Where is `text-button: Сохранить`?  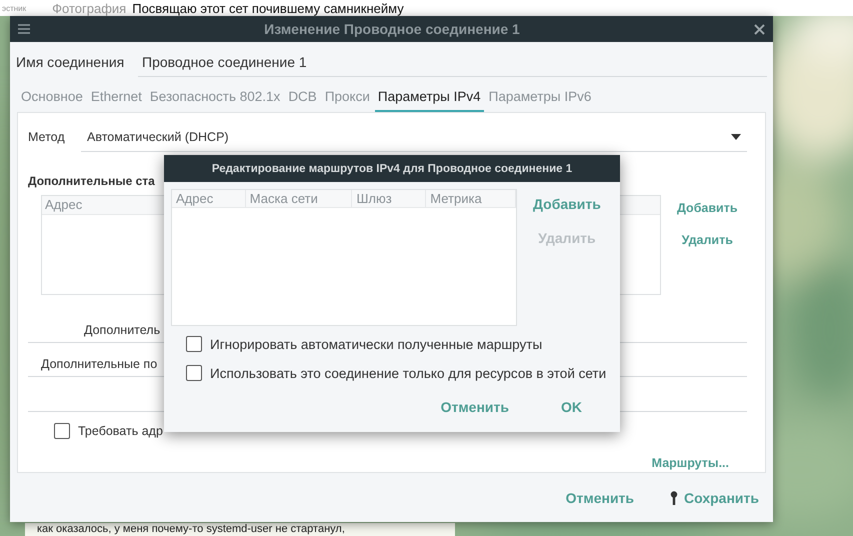
text-button: Сохранить is located at coordinates (714, 498).